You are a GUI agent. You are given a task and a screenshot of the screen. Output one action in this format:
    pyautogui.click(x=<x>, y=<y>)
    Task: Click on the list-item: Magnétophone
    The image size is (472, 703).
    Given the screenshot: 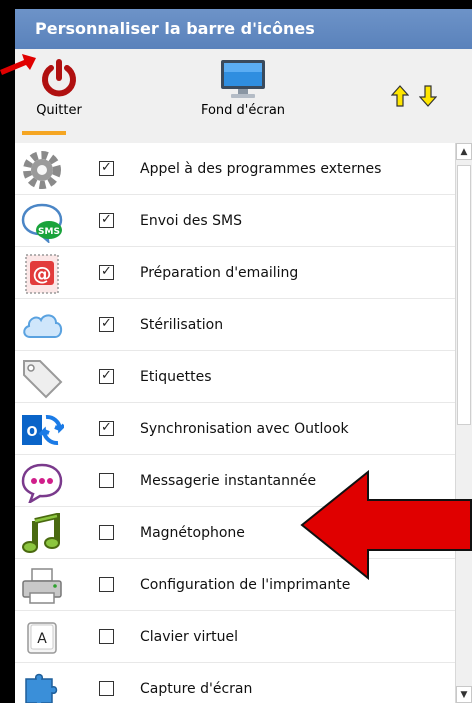 What is the action you would take?
    pyautogui.click(x=235, y=533)
    